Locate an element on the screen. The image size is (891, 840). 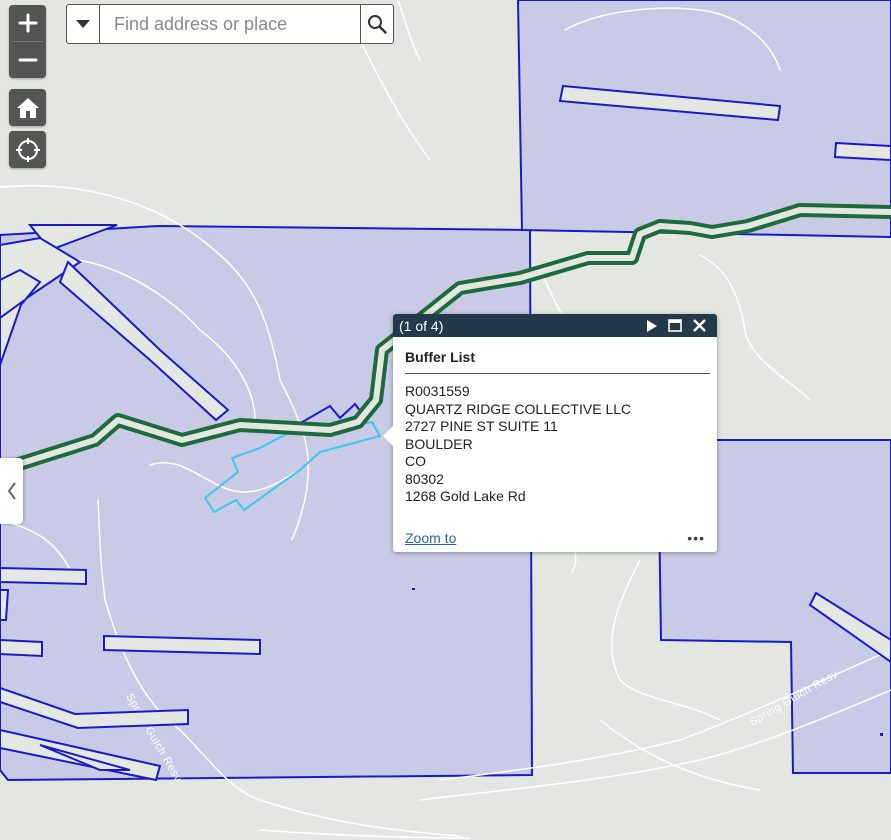
caret-down-icon is located at coordinates (83, 24).